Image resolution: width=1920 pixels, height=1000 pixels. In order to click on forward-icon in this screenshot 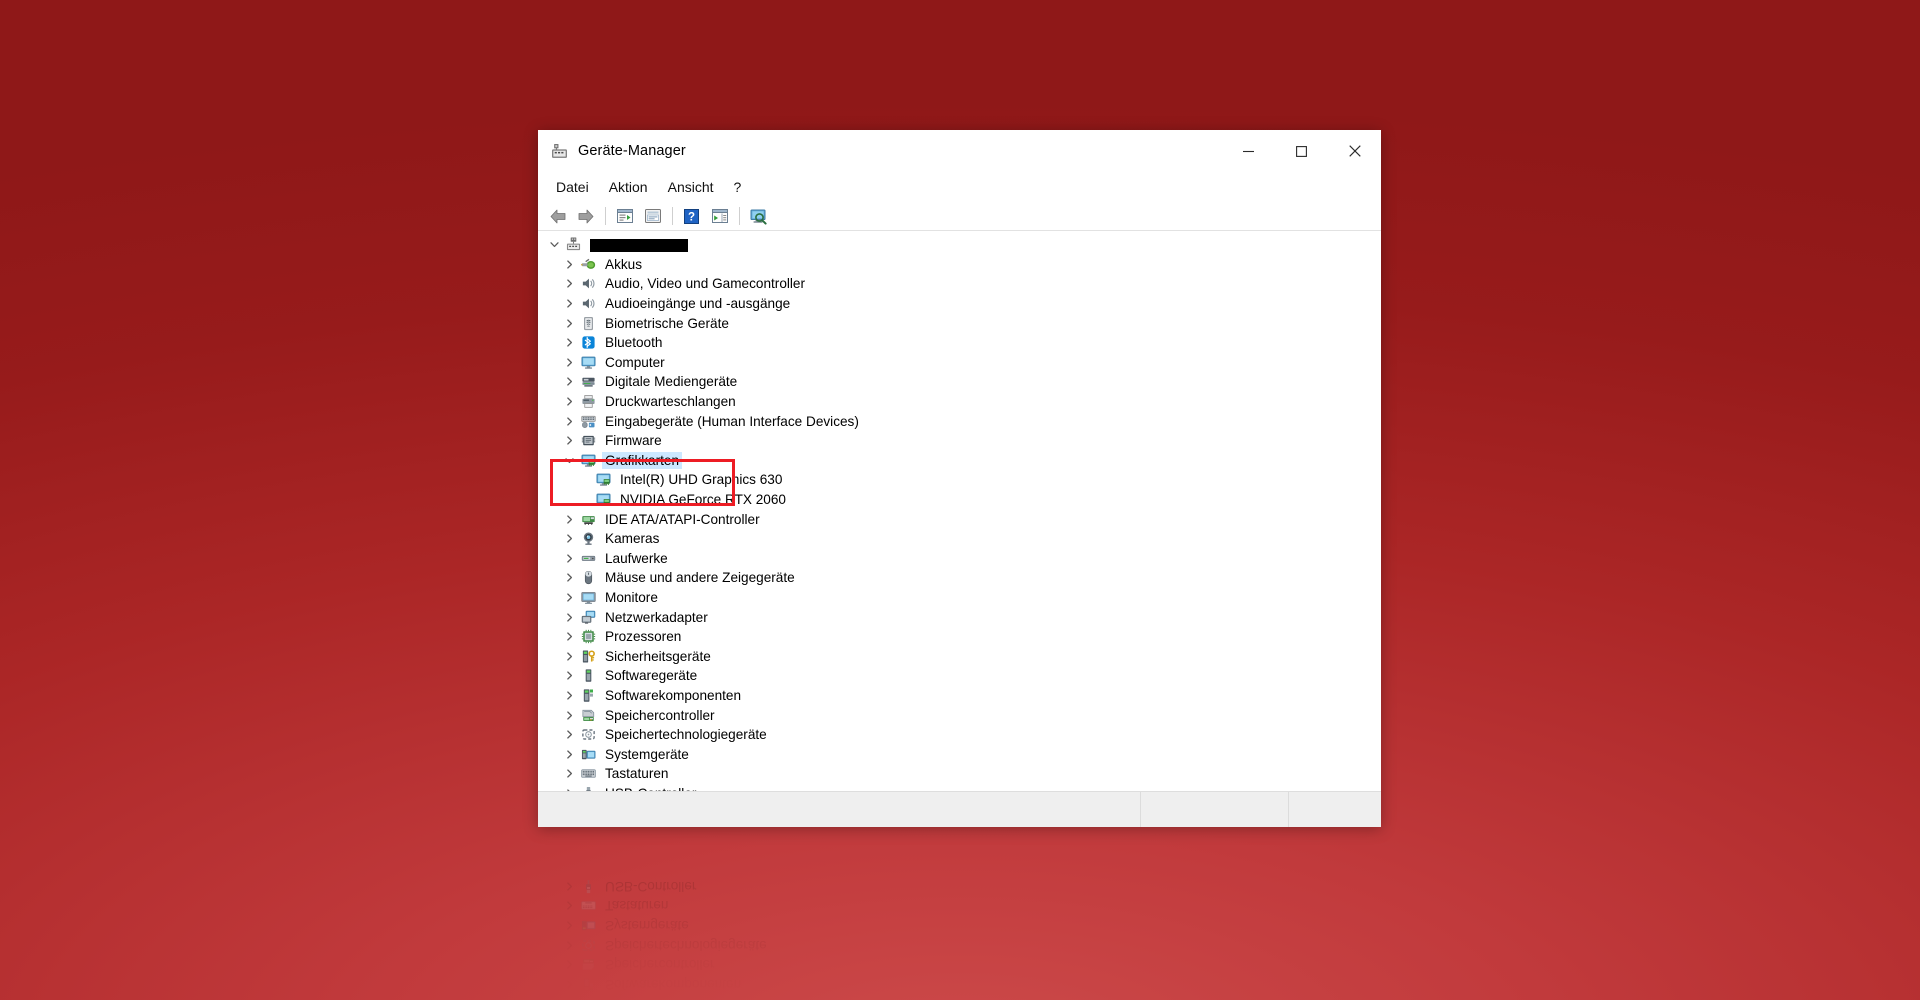, I will do `click(585, 216)`.